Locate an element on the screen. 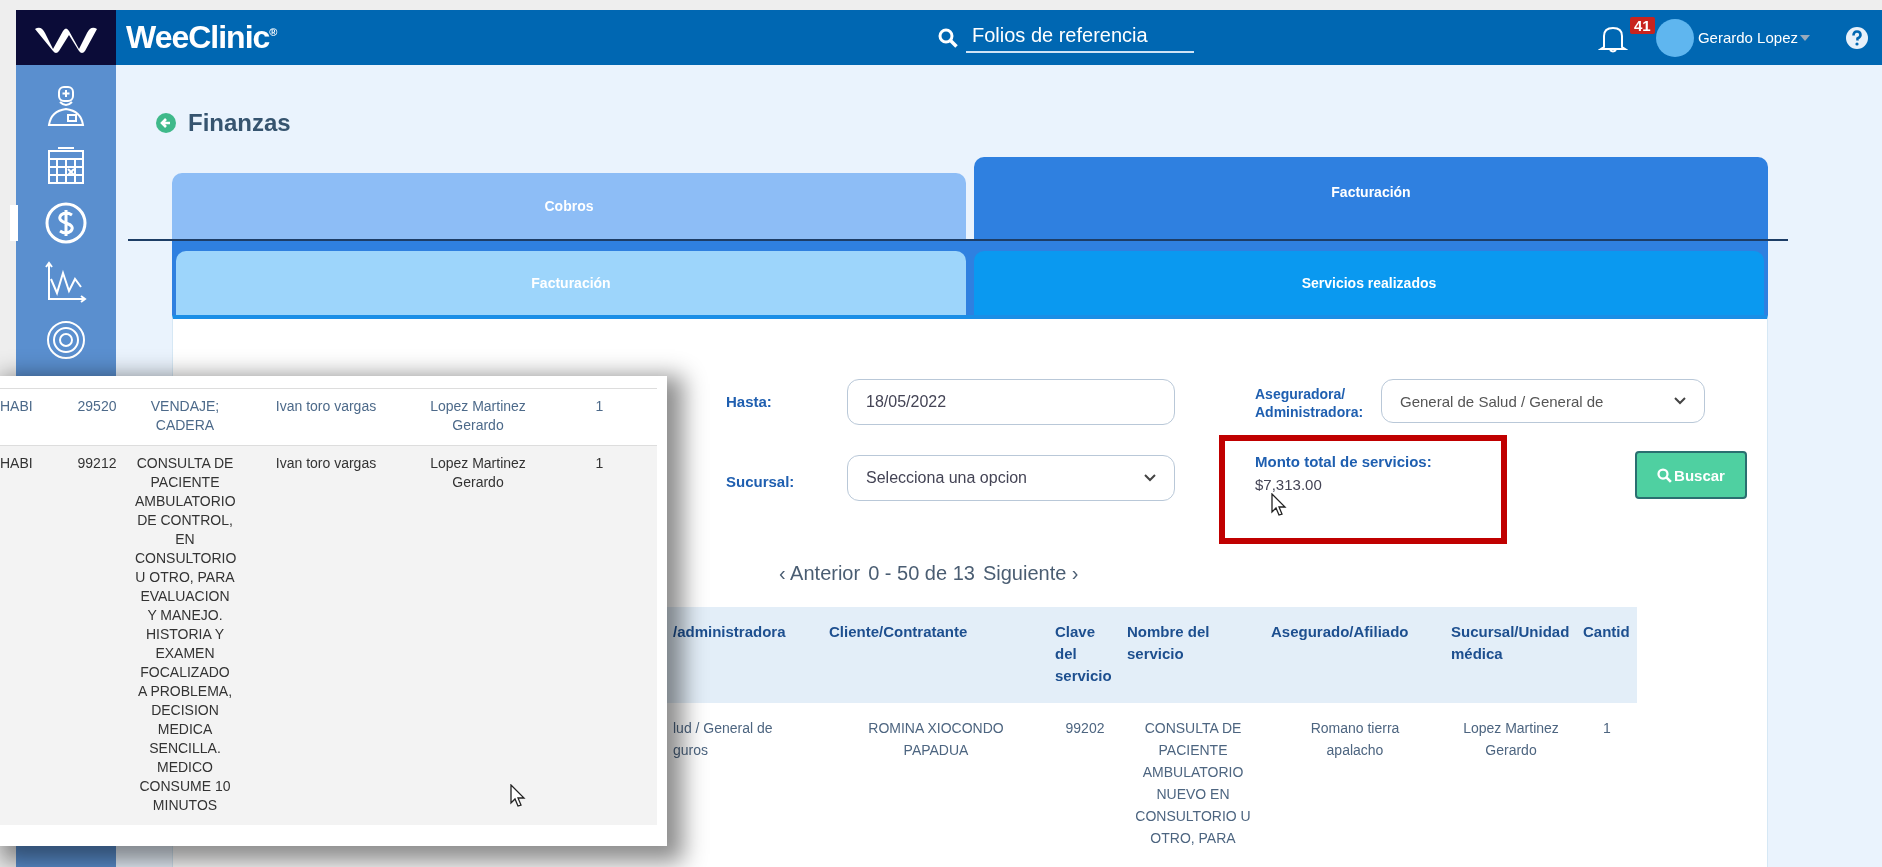 This screenshot has height=867, width=1882. chart-icon is located at coordinates (66, 282).